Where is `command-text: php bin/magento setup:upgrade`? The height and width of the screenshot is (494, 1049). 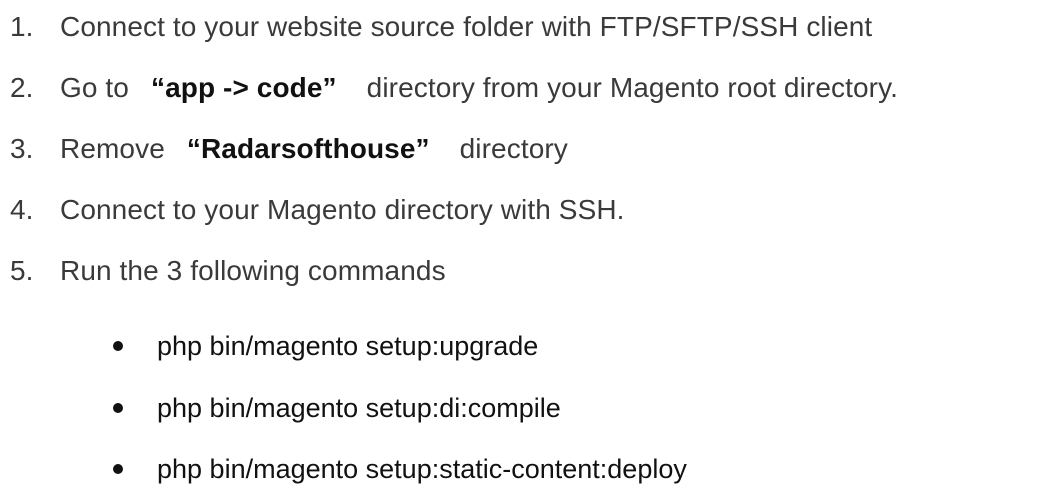 command-text: php bin/magento setup:upgrade is located at coordinates (348, 345).